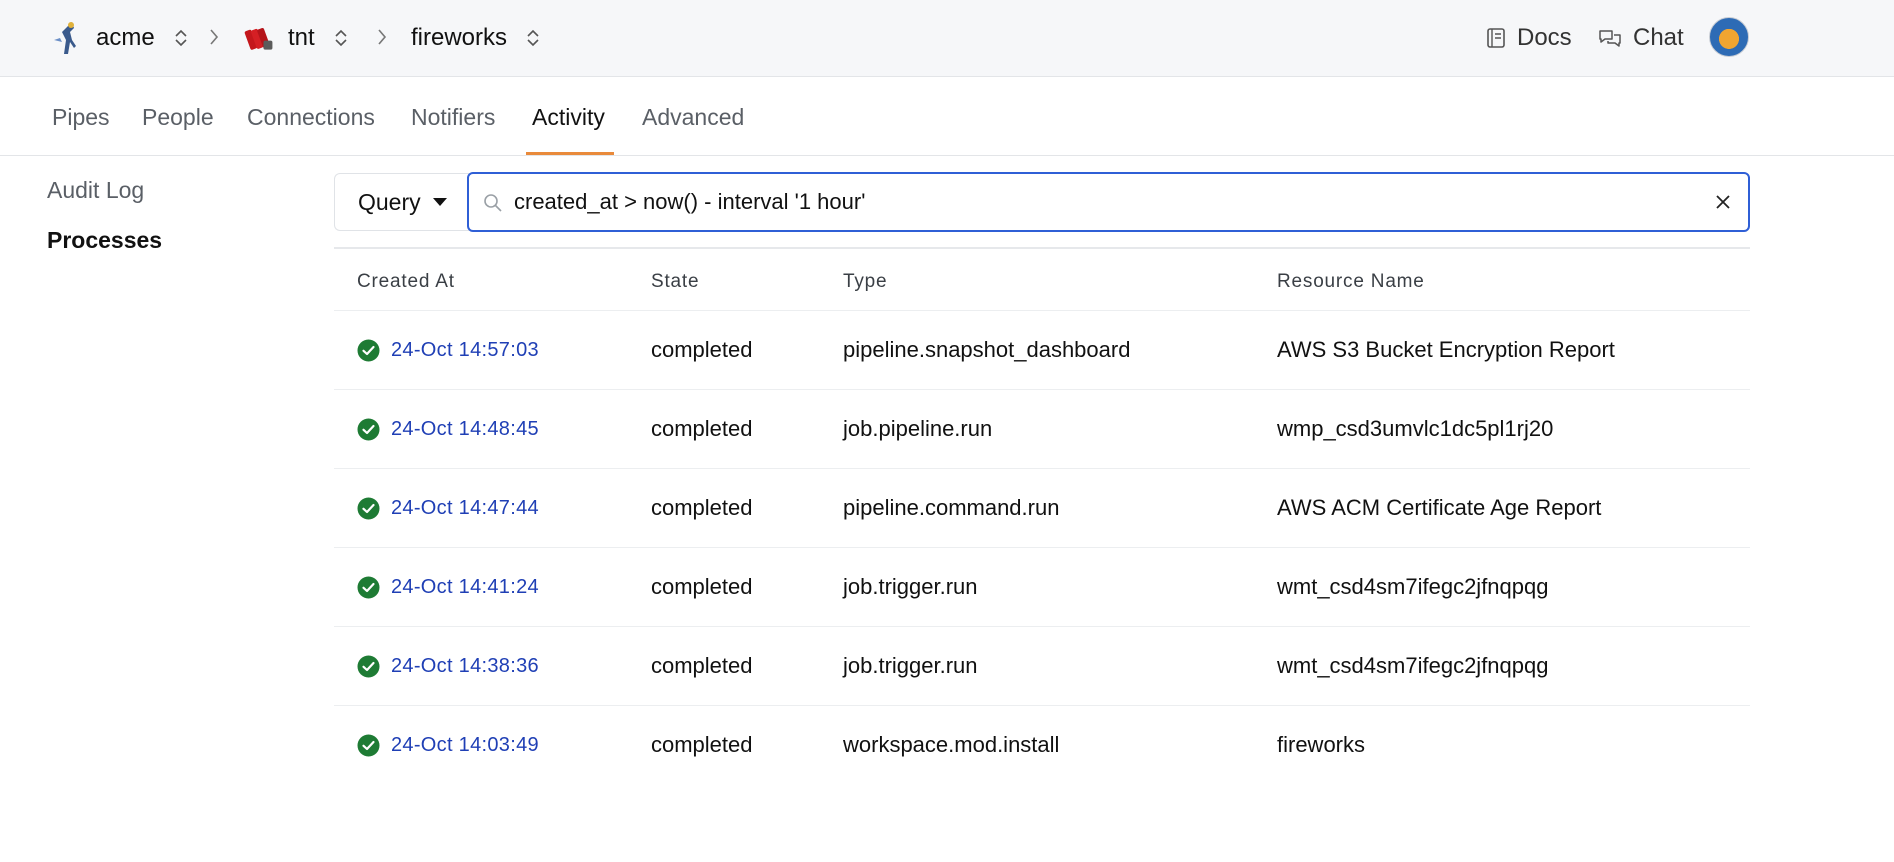 This screenshot has height=862, width=1894. I want to click on breadcrumb-org: acme, so click(119, 38).